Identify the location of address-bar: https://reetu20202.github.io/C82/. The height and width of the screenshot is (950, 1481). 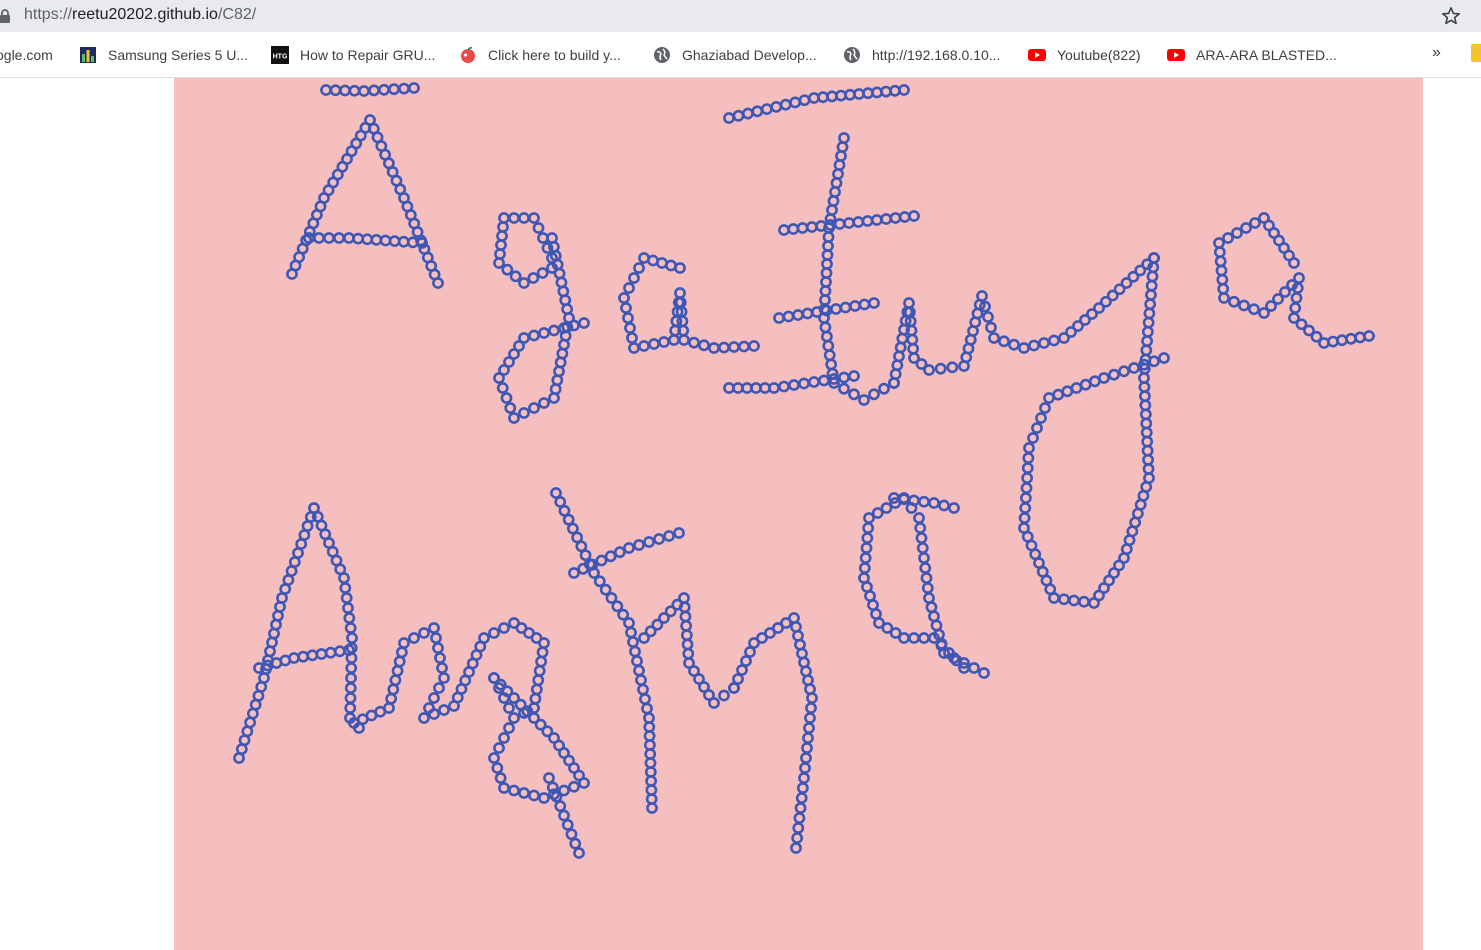
(740, 16).